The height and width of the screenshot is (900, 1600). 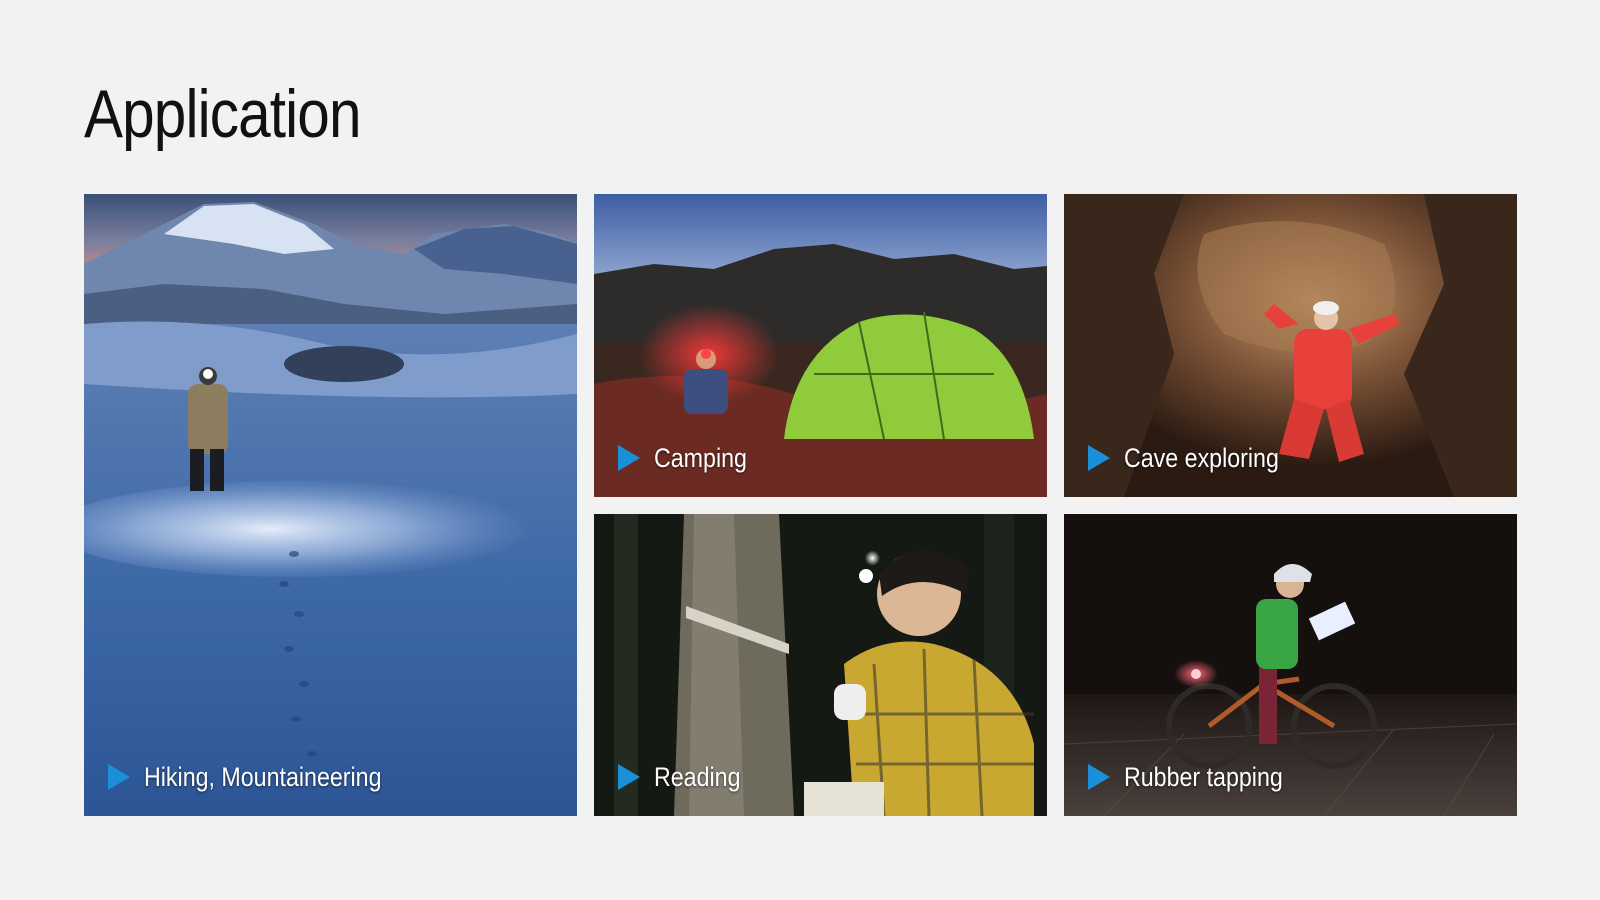 What do you see at coordinates (820, 345) in the screenshot?
I see `tile-camping: Camping` at bounding box center [820, 345].